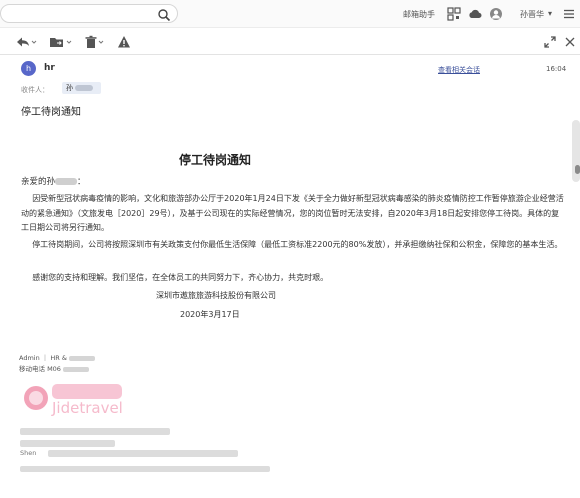 The height and width of the screenshot is (498, 580). Describe the element at coordinates (532, 14) in the screenshot. I see `user-name: 孙晋华` at that location.